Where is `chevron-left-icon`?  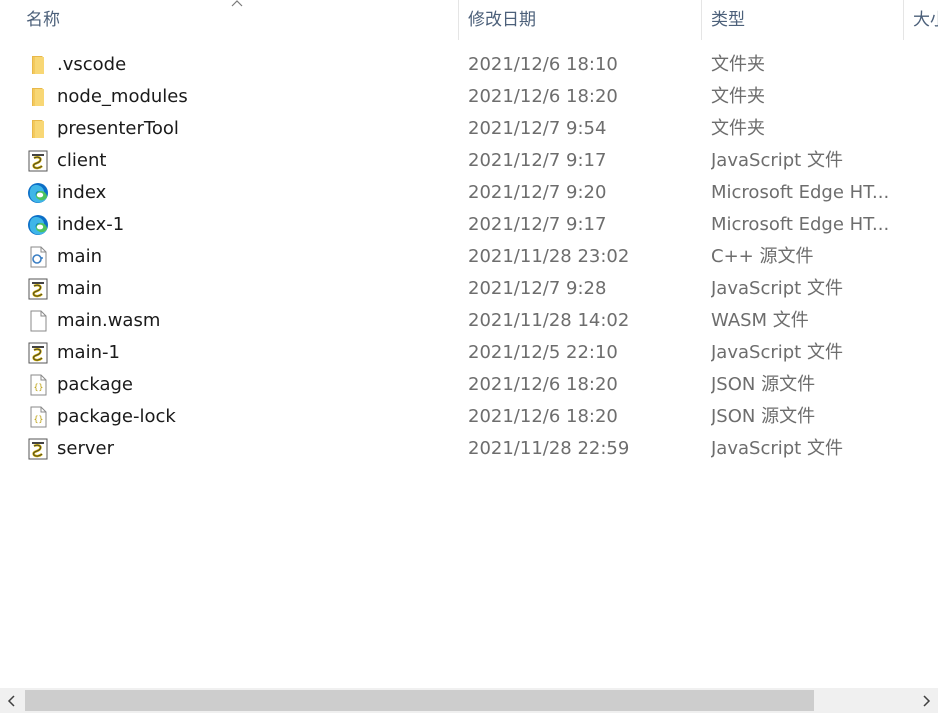
chevron-left-icon is located at coordinates (11, 700).